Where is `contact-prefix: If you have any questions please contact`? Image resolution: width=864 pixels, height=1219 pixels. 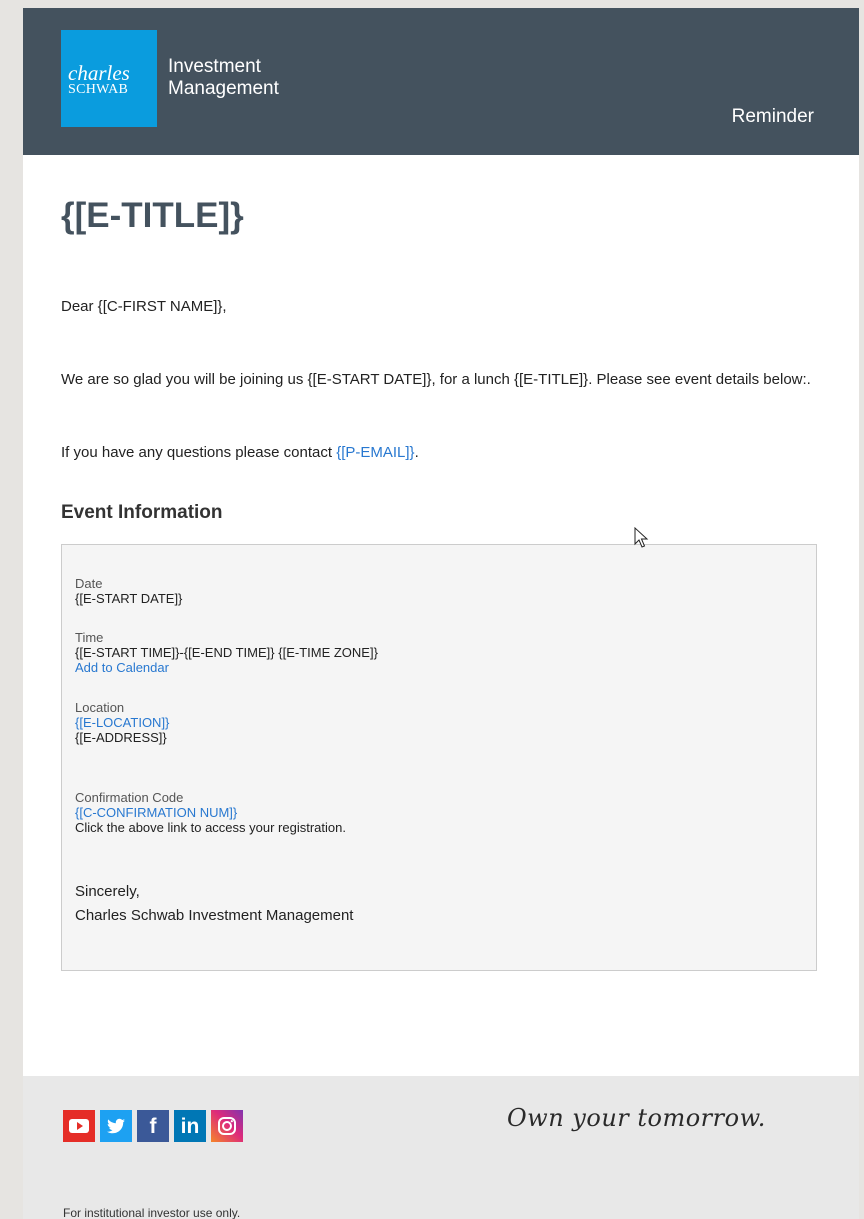
contact-prefix: If you have any questions please contact is located at coordinates (199, 452).